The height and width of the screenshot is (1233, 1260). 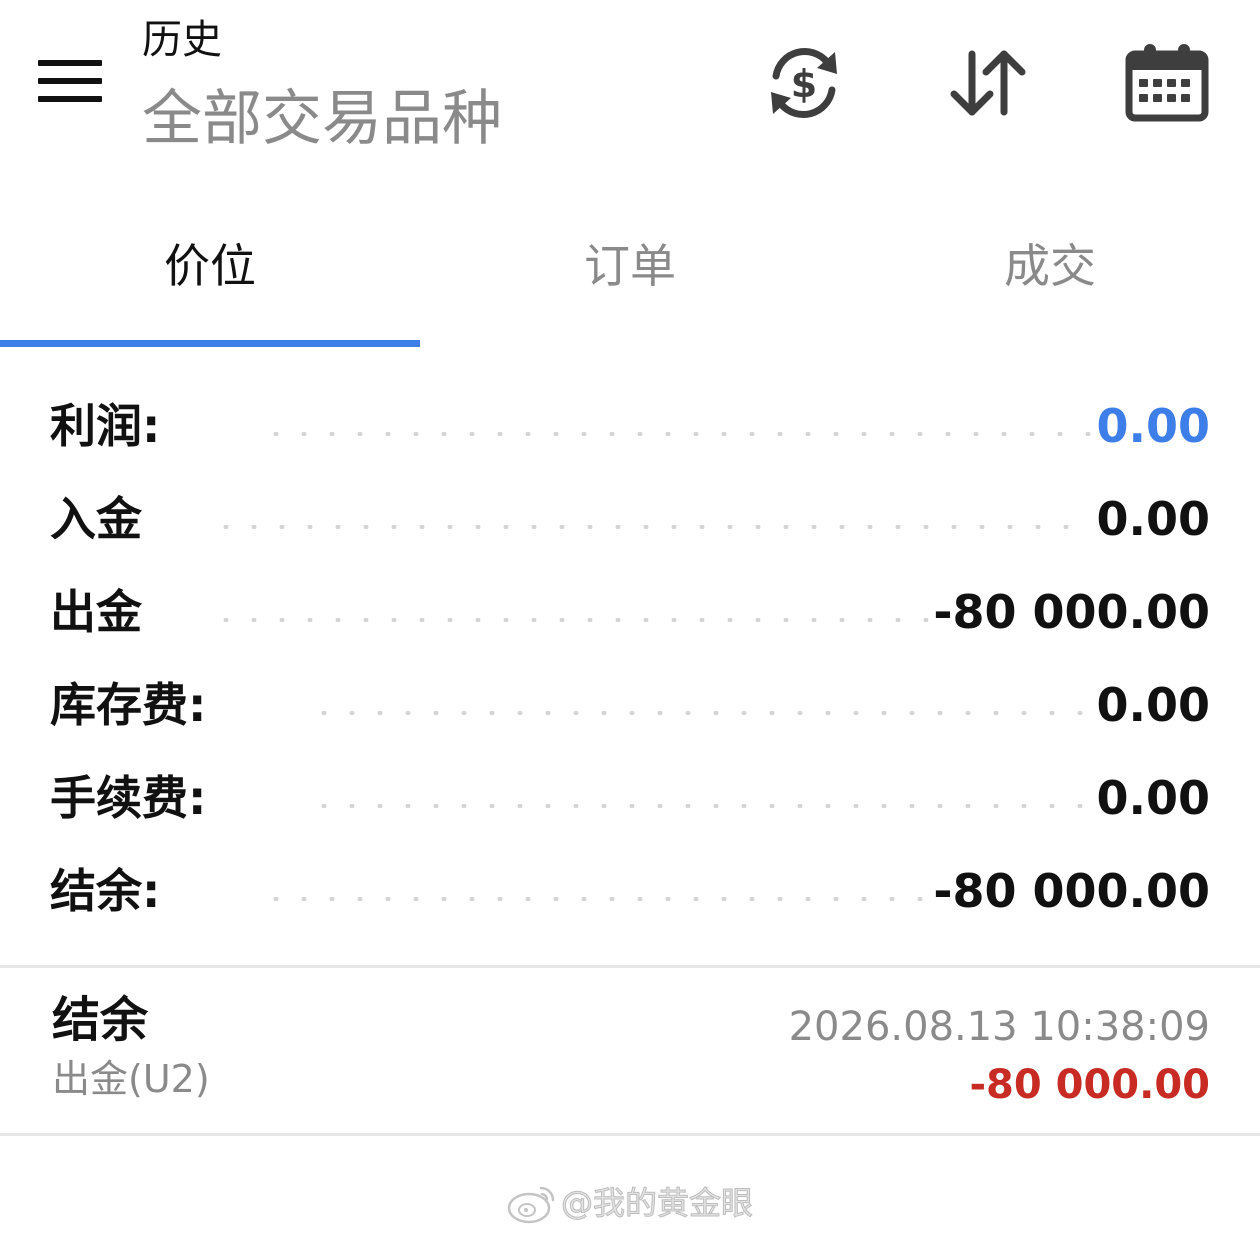 I want to click on summary-row-balance: 结余: -80 000.00, so click(x=630, y=891).